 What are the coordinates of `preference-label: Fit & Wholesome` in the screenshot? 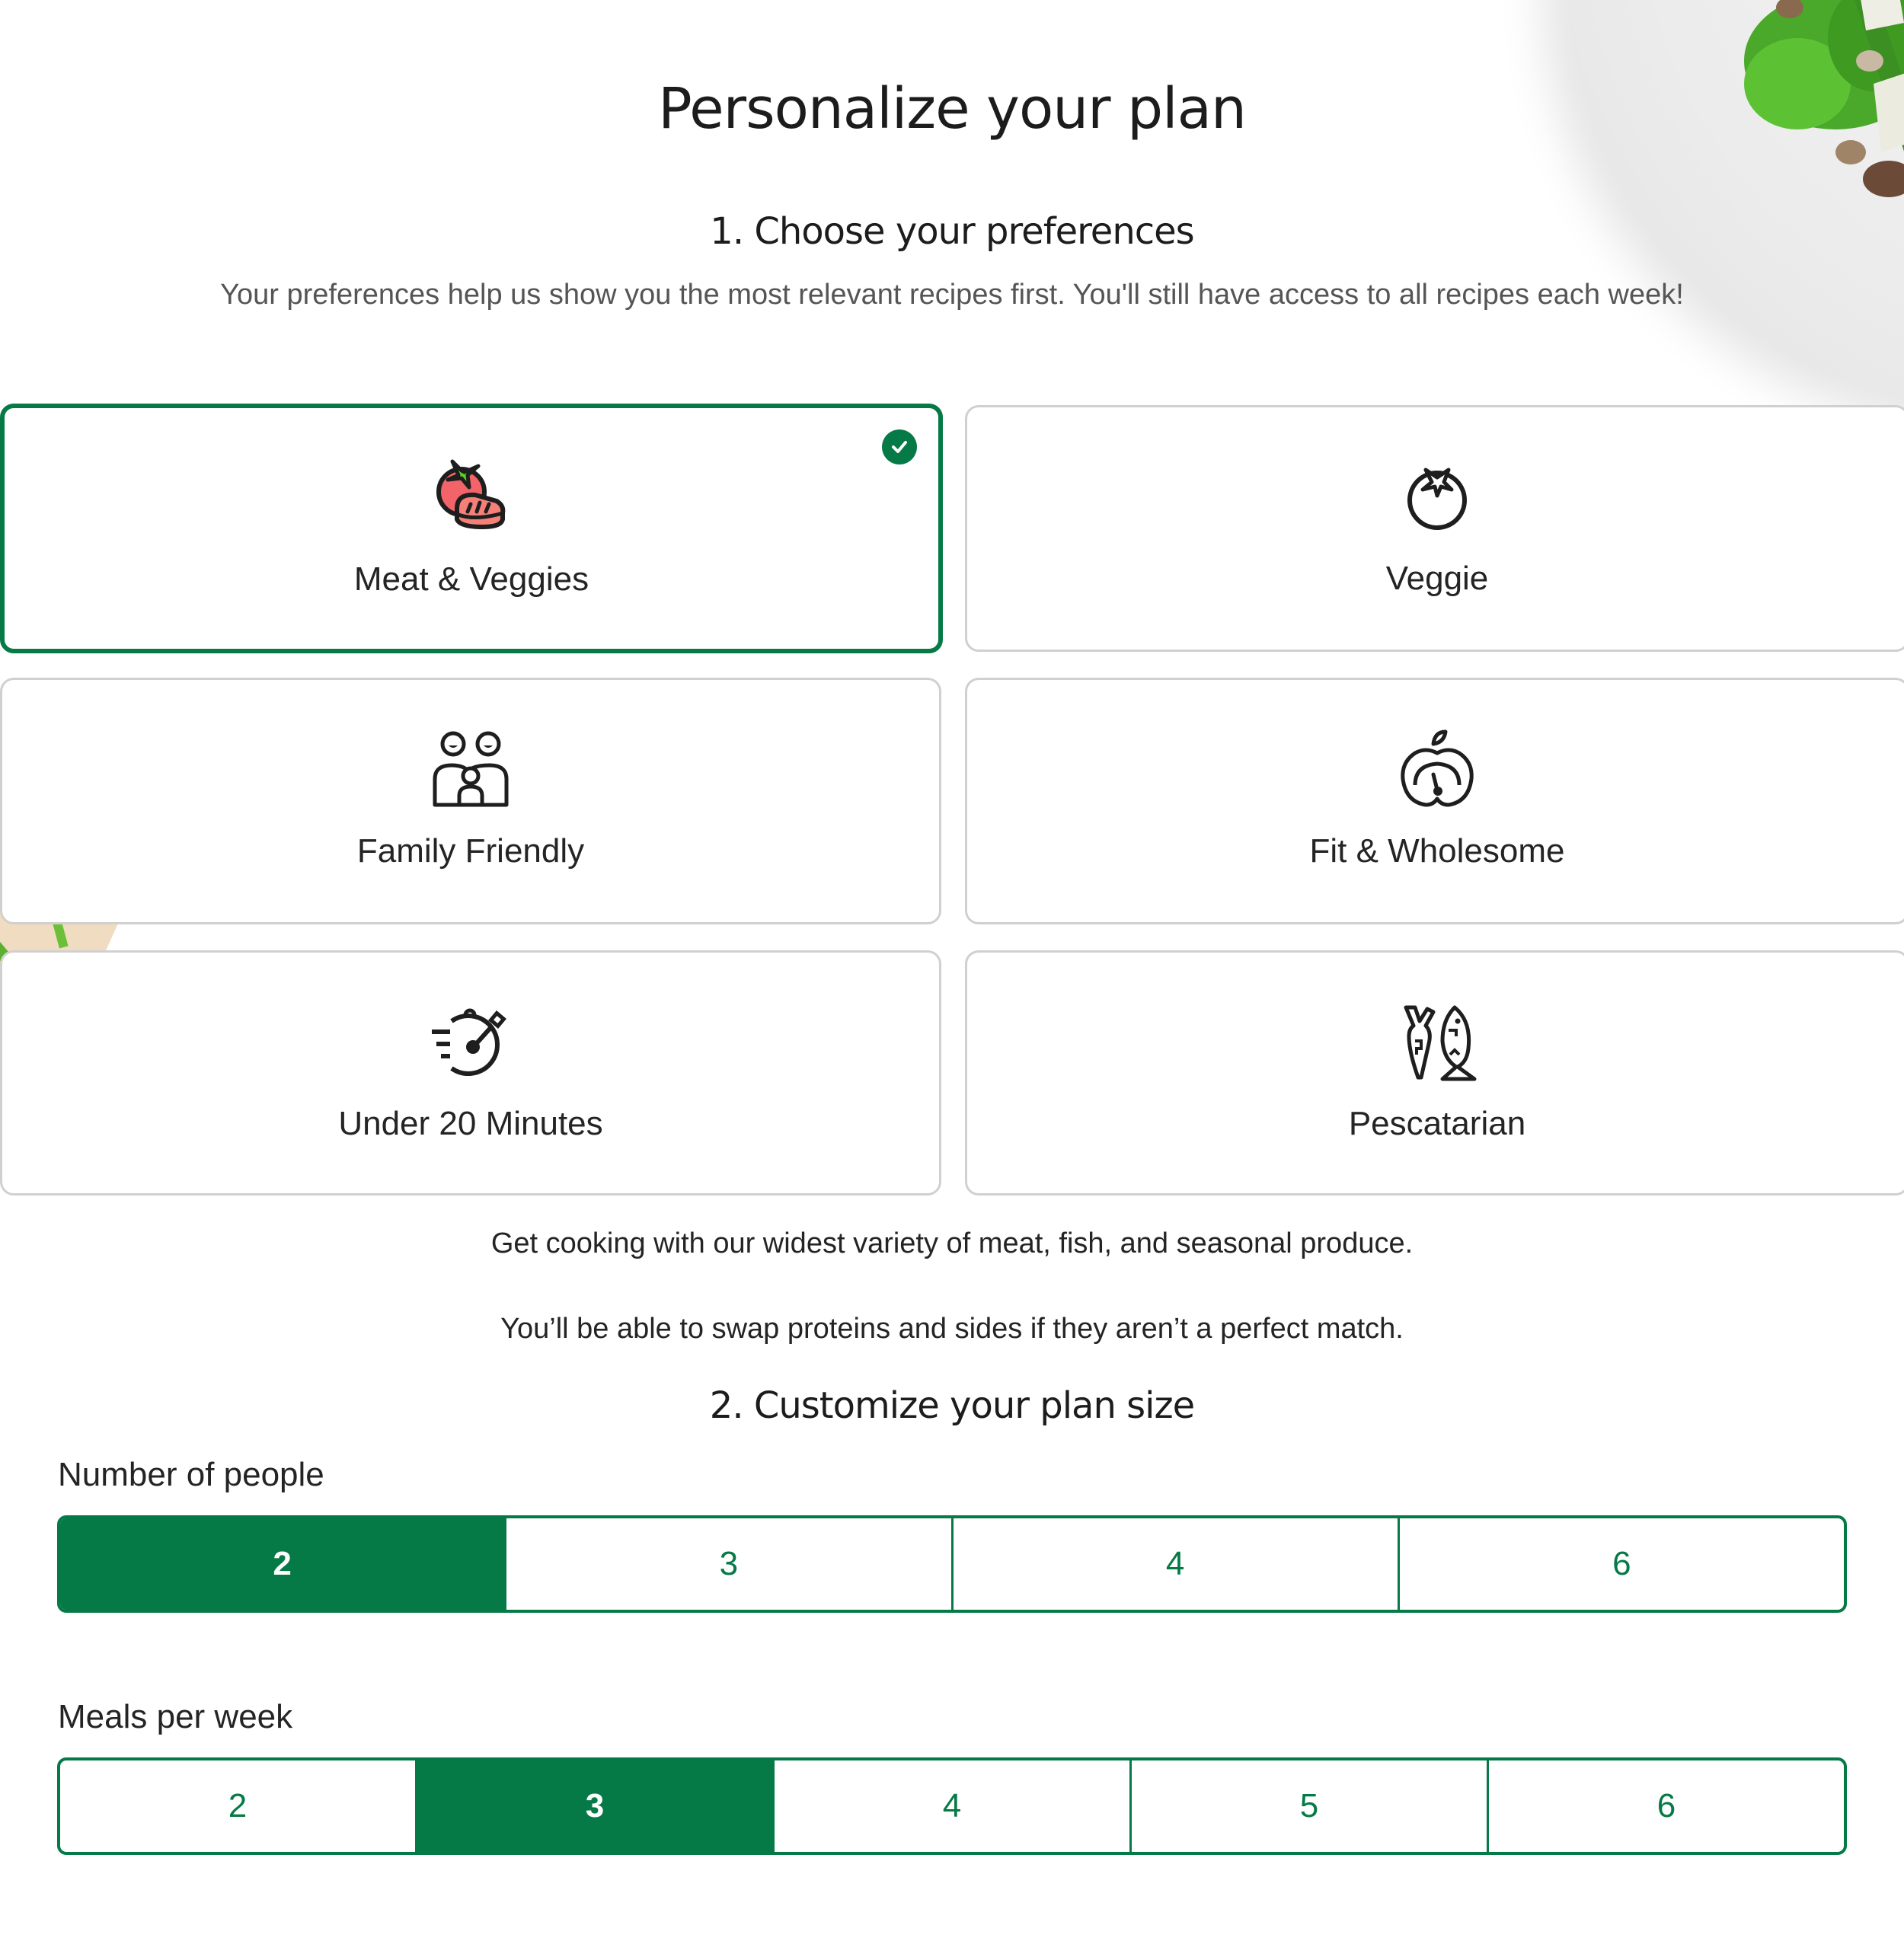 It's located at (1437, 851).